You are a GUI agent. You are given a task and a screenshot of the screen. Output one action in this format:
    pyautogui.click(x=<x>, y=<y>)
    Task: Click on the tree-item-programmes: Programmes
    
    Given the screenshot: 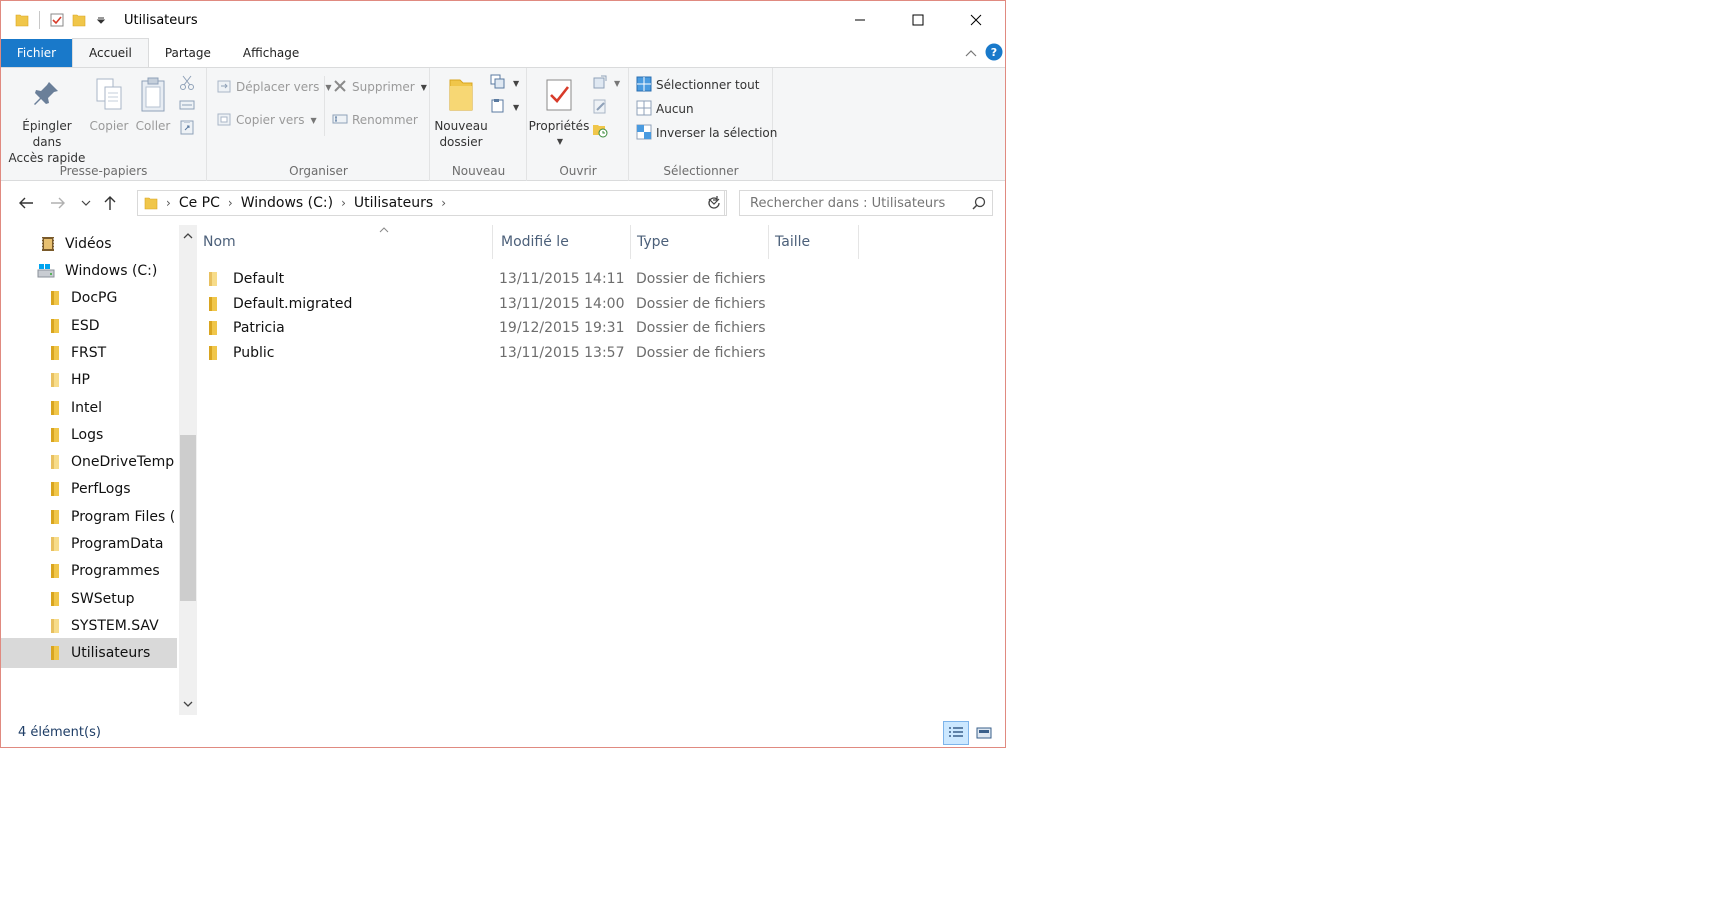 What is the action you would take?
    pyautogui.click(x=89, y=571)
    